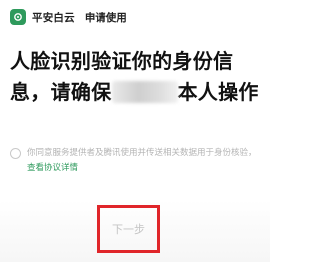 This screenshot has width=320, height=262. Describe the element at coordinates (105, 17) in the screenshot. I see `app-subtitle: 申请使用` at that location.